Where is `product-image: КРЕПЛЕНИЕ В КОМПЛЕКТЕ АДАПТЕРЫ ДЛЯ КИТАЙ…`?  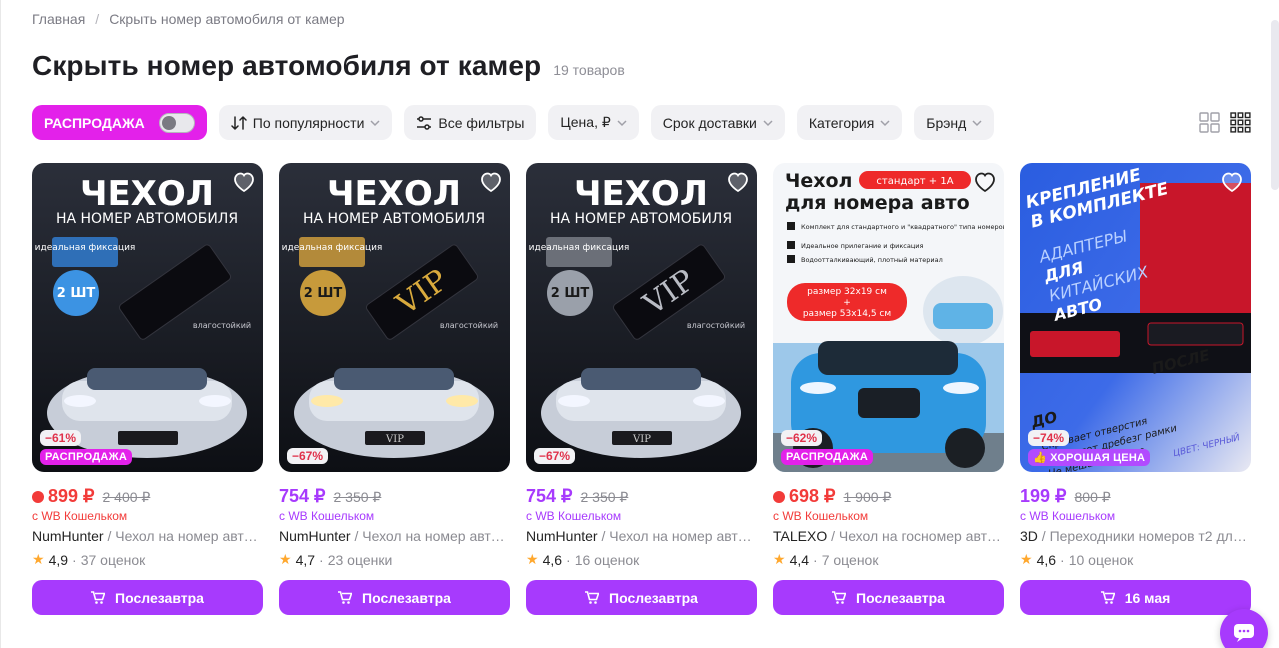 product-image: КРЕПЛЕНИЕ В КОМПЛЕКТЕ АДАПТЕРЫ ДЛЯ КИТАЙ… is located at coordinates (1135, 317).